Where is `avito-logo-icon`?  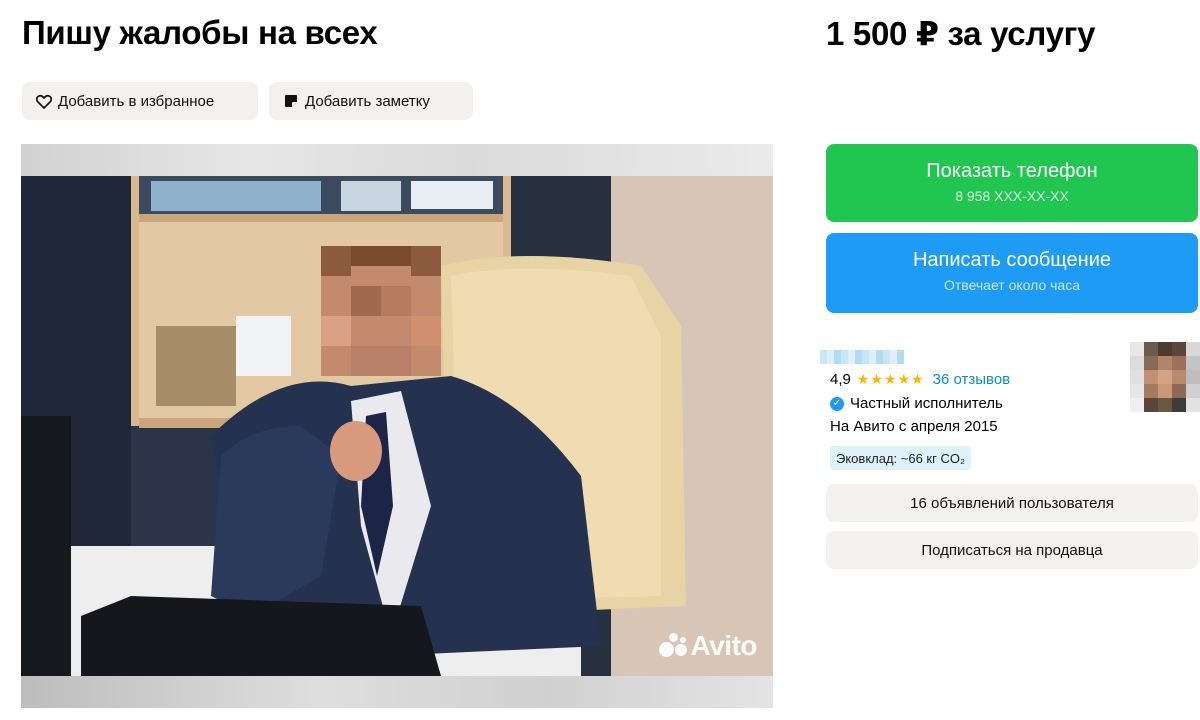
avito-logo-icon is located at coordinates (673, 646).